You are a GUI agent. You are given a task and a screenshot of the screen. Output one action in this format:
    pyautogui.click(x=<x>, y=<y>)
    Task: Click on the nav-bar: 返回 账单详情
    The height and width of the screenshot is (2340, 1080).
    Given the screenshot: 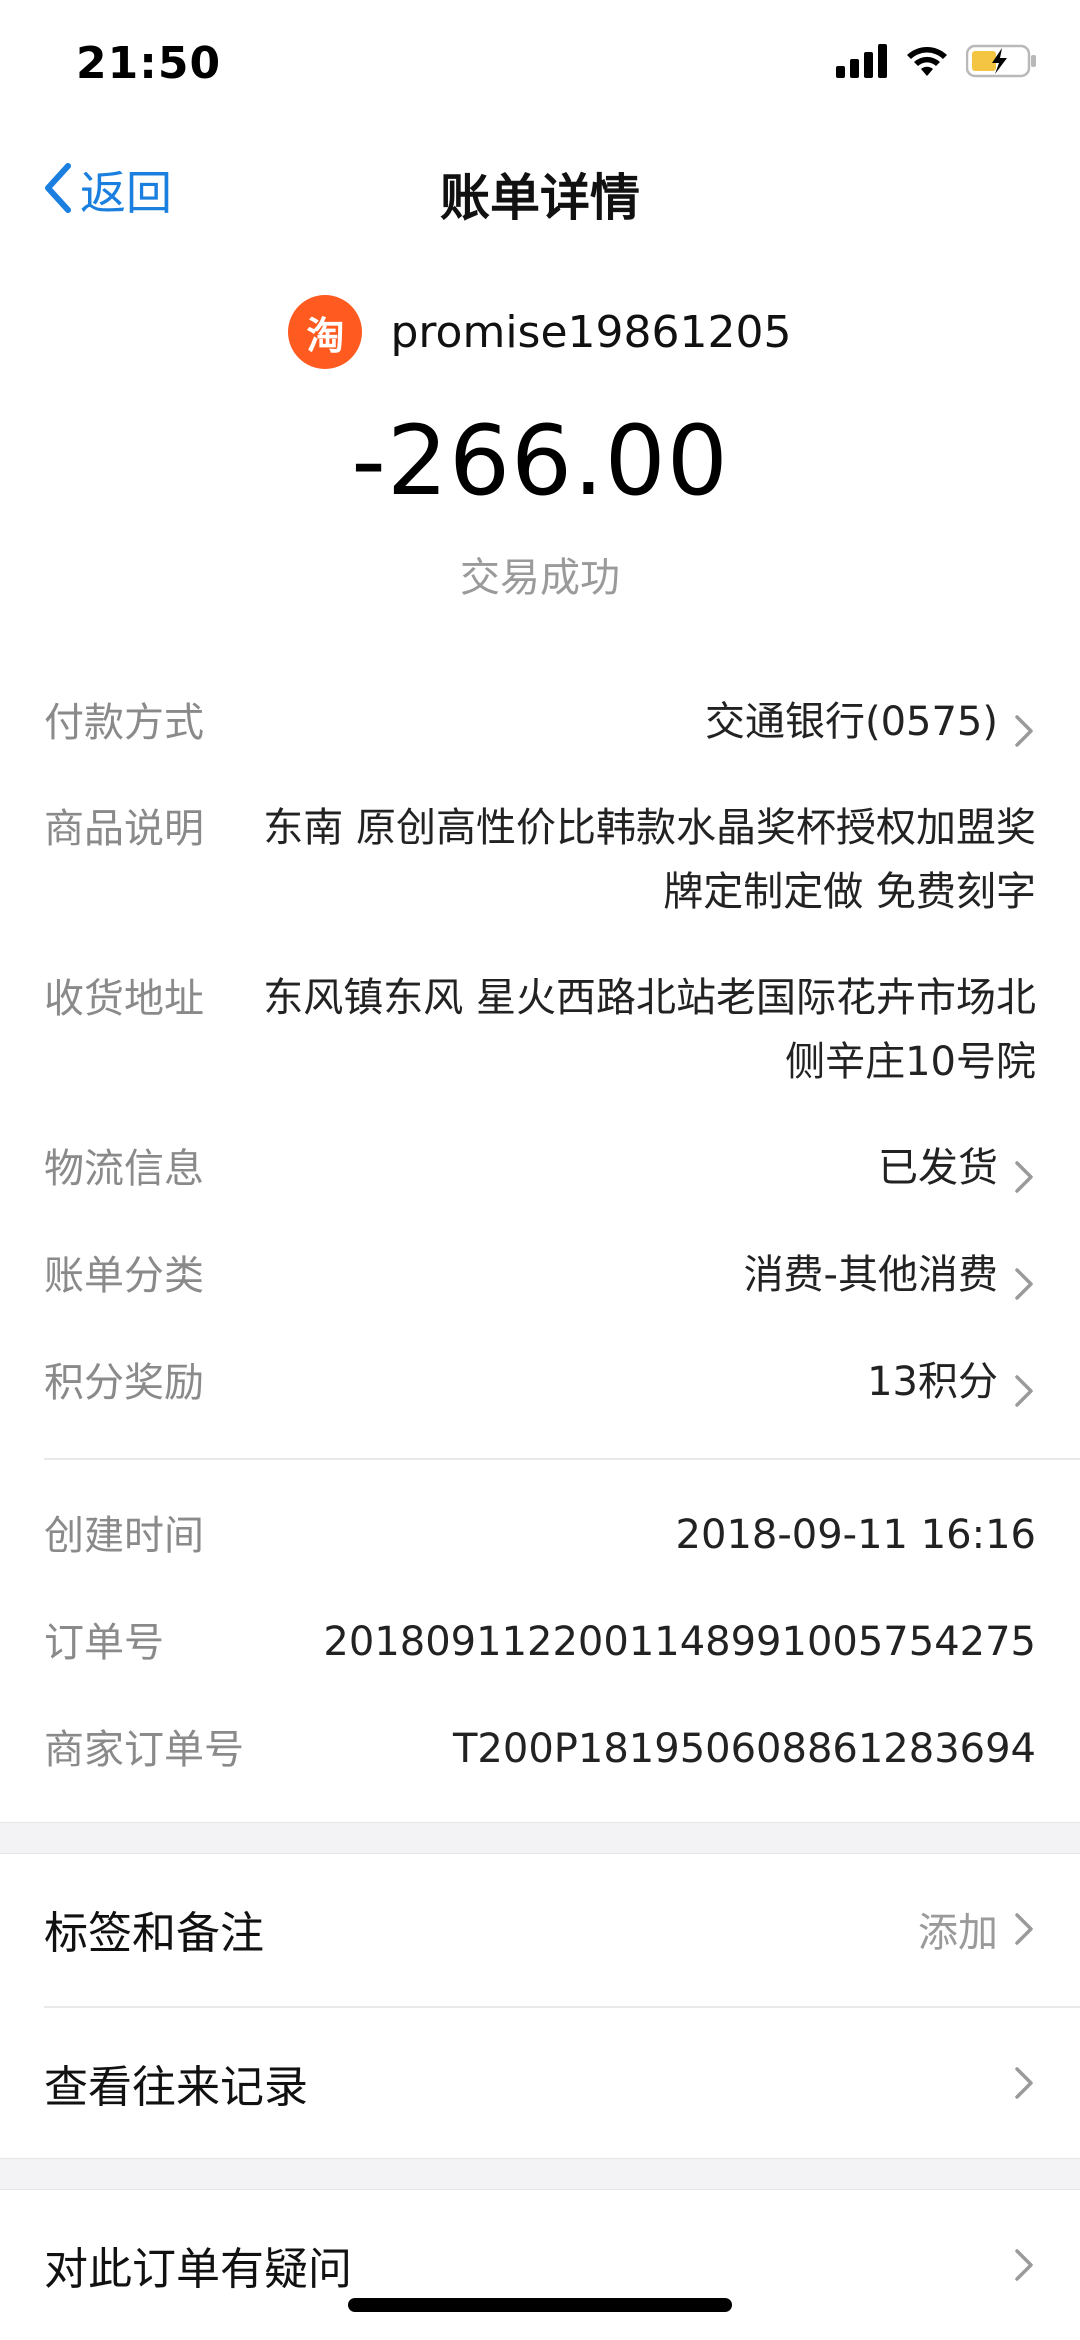 What is the action you would take?
    pyautogui.click(x=540, y=190)
    